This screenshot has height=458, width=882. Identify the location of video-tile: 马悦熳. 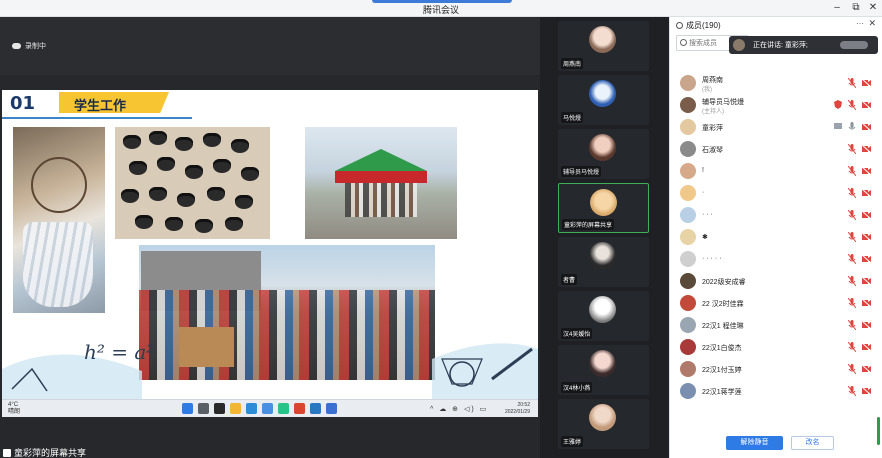
(603, 100).